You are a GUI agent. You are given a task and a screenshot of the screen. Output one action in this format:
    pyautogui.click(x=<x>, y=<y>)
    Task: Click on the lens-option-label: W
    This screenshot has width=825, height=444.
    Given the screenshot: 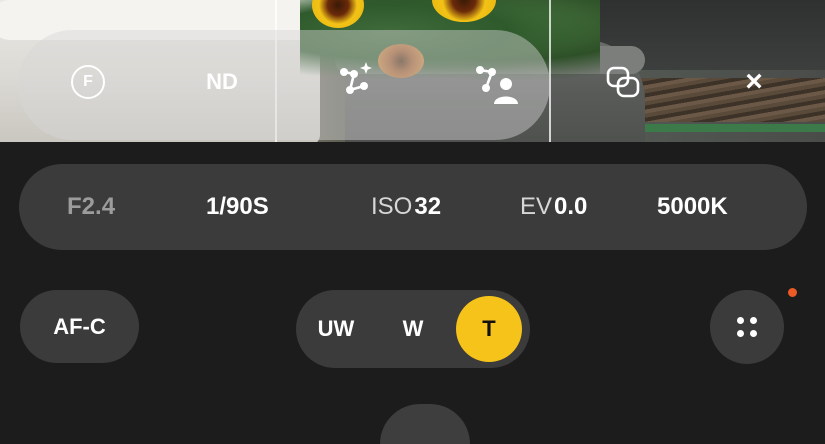 What is the action you would take?
    pyautogui.click(x=413, y=328)
    